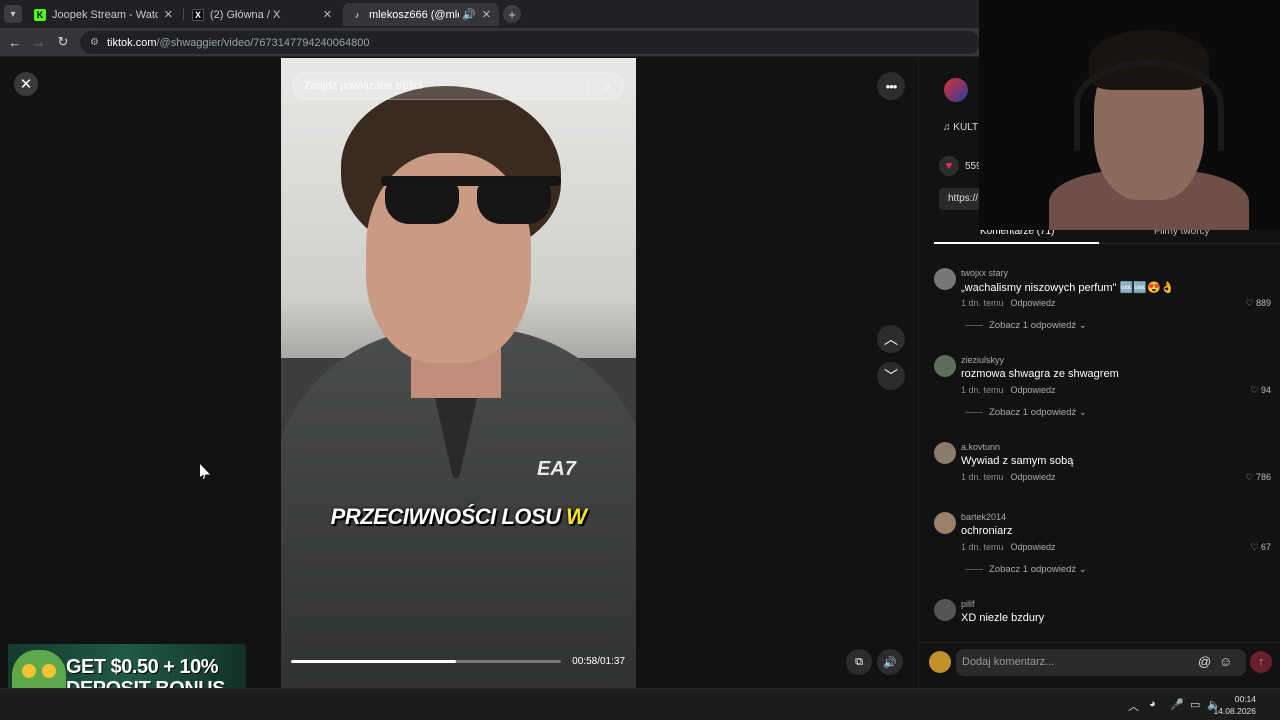 This screenshot has width=1280, height=720. Describe the element at coordinates (363, 86) in the screenshot. I see `search-placeholder: Znajdź powiązane treści` at that location.